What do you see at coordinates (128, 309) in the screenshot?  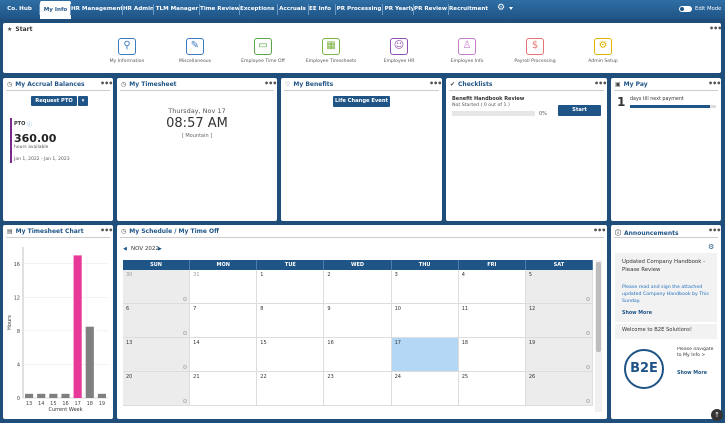 I see `calendar-day-number: 6` at bounding box center [128, 309].